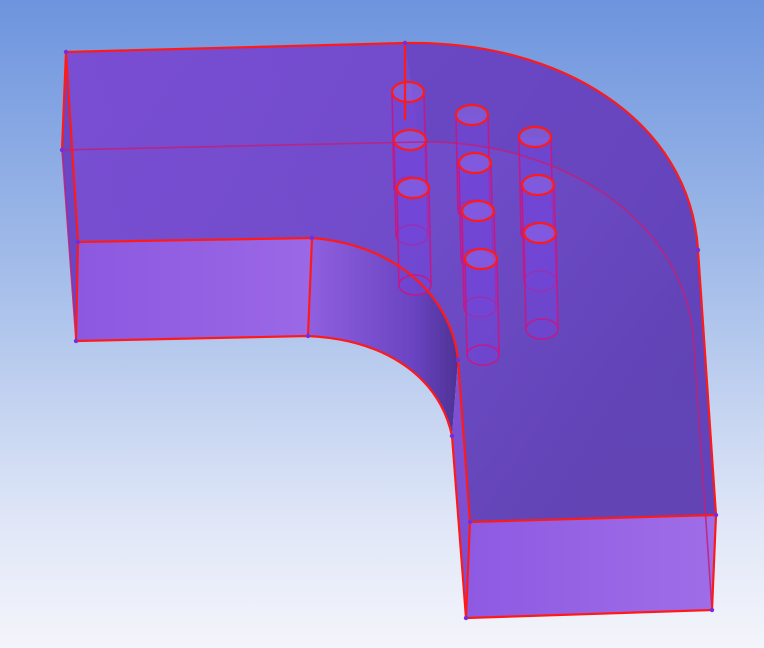  Describe the element at coordinates (591, 566) in the screenshot. I see `outlet-face` at that location.